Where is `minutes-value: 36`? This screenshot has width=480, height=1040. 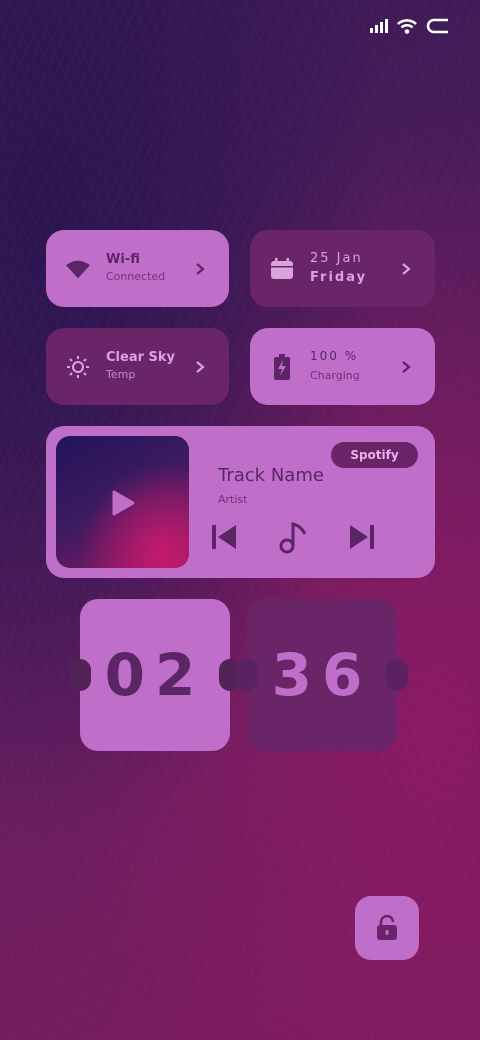 minutes-value: 36 is located at coordinates (322, 675).